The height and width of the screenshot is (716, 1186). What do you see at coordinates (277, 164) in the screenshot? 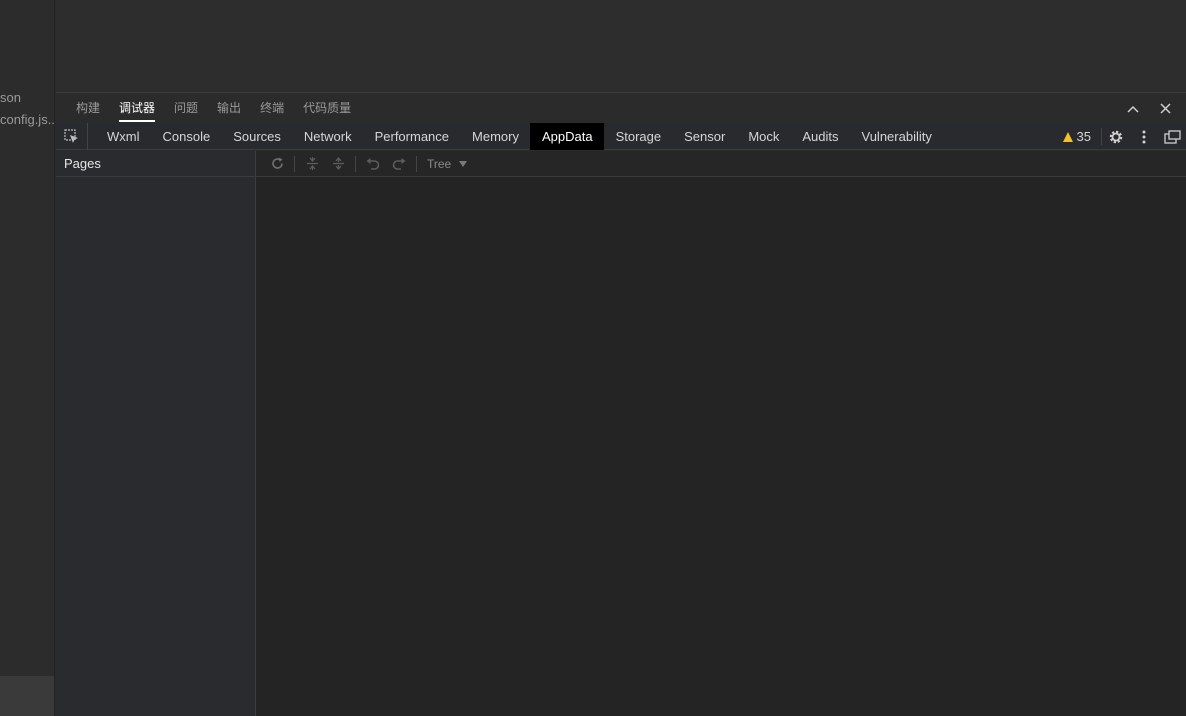
I see `refresh-icon` at bounding box center [277, 164].